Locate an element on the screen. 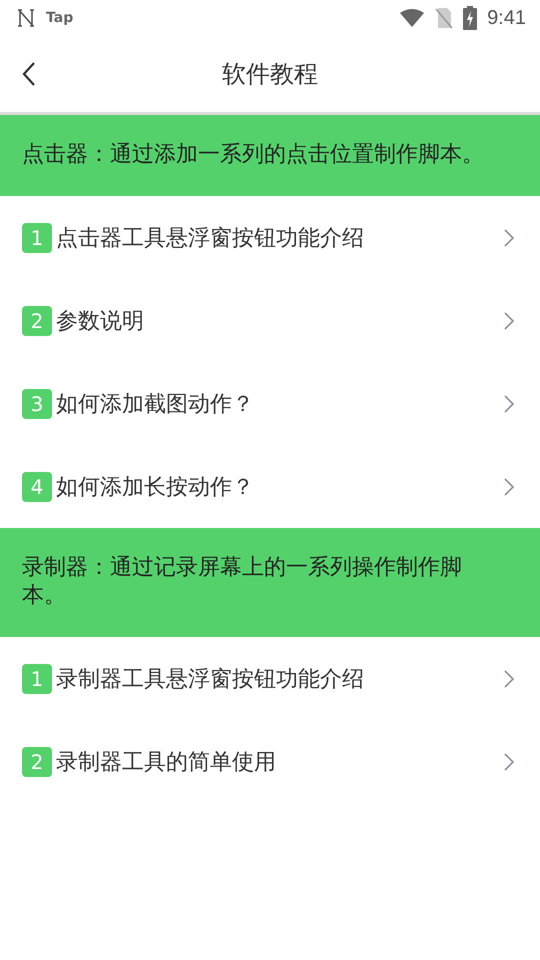 This screenshot has width=540, height=960. tutorial-title: 如何添加长按动作？ is located at coordinates (155, 488).